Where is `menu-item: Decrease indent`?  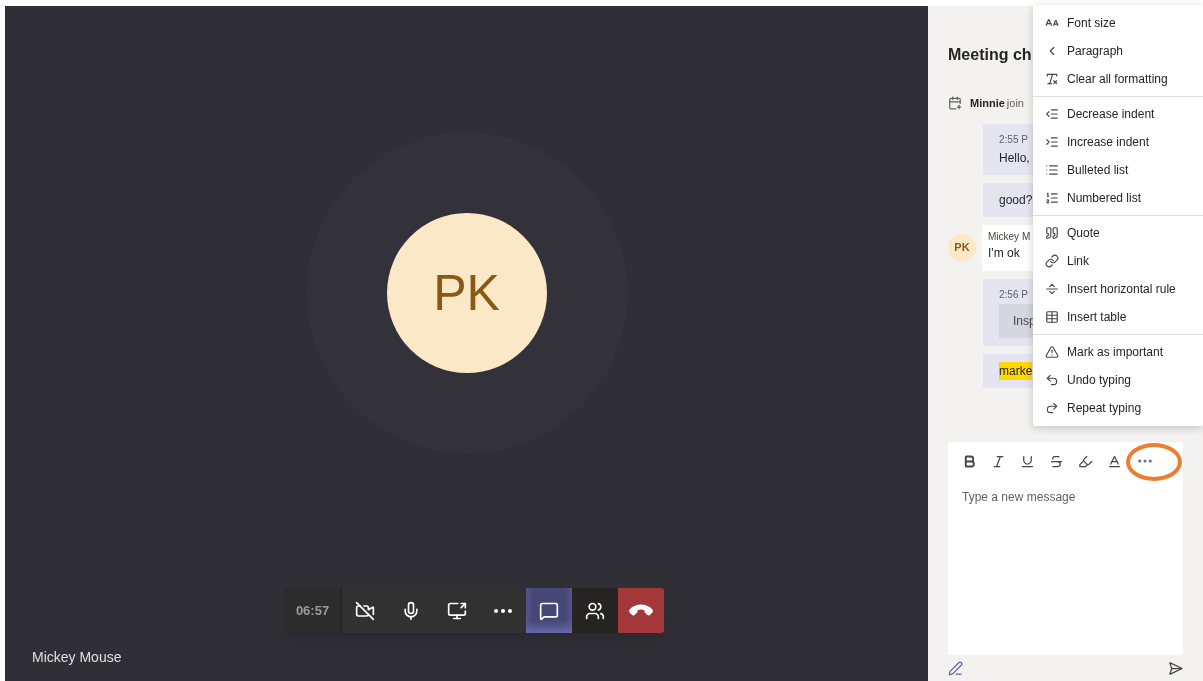 menu-item: Decrease indent is located at coordinates (1118, 114).